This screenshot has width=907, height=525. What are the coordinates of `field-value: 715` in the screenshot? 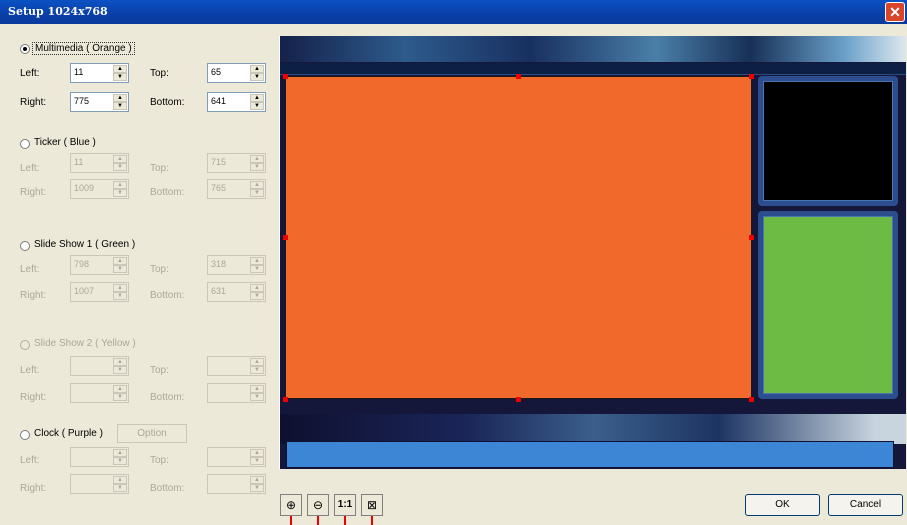 It's located at (219, 162).